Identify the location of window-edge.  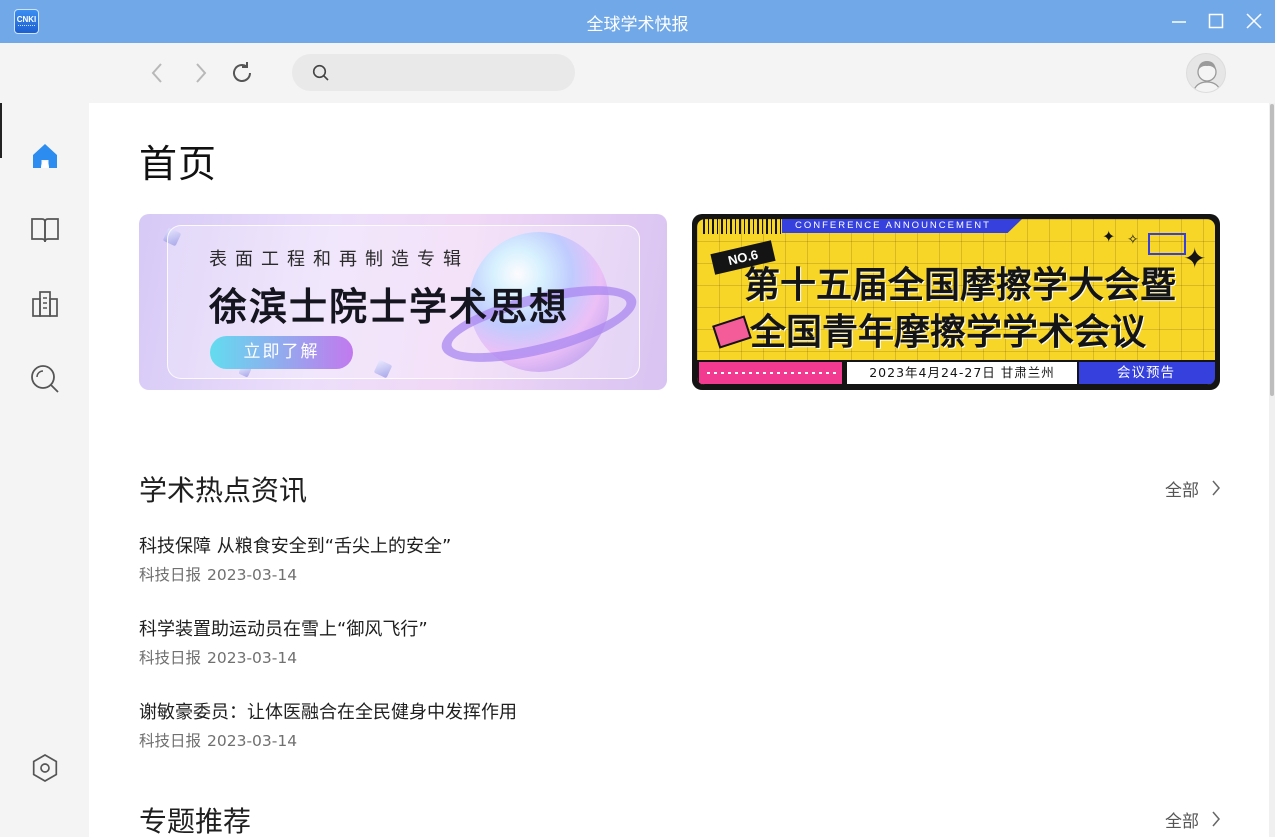
(1, 130).